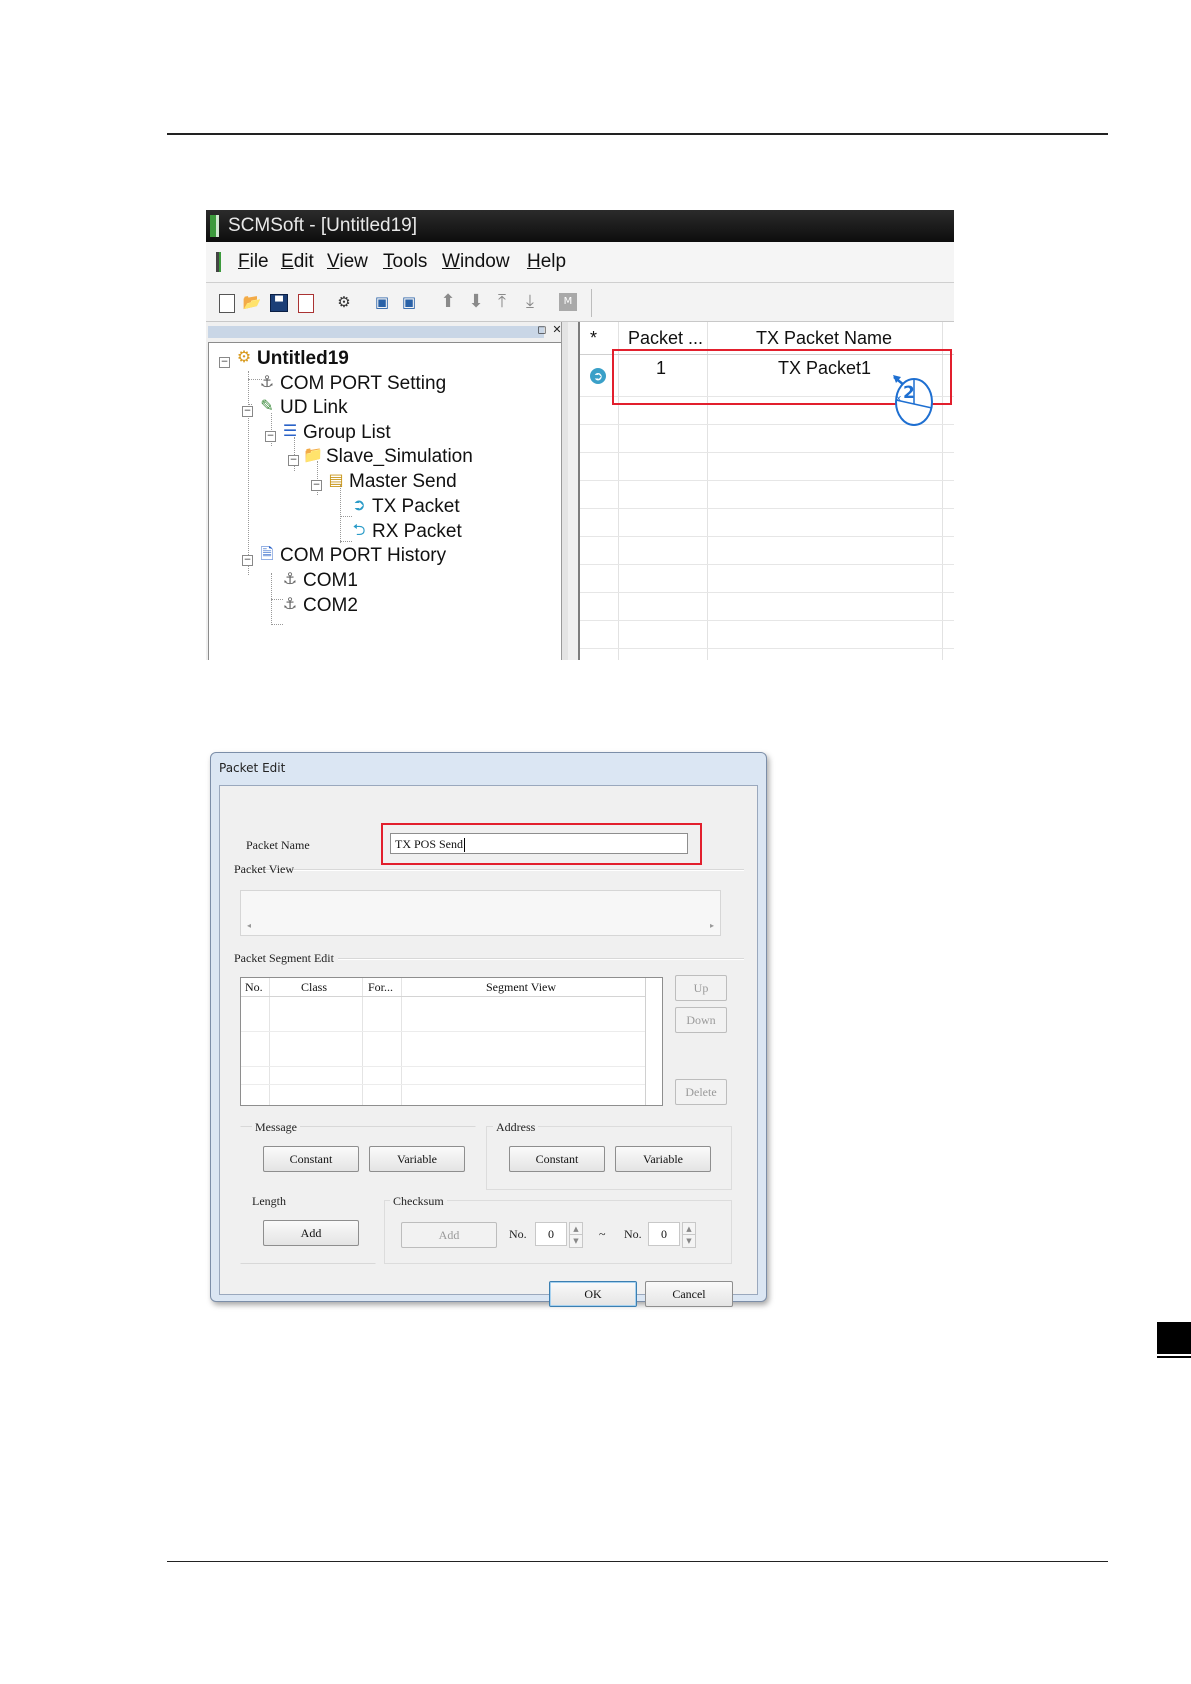 The width and height of the screenshot is (1191, 1684). Describe the element at coordinates (249, 925) in the screenshot. I see `scroll-left-icon: ◂` at that location.